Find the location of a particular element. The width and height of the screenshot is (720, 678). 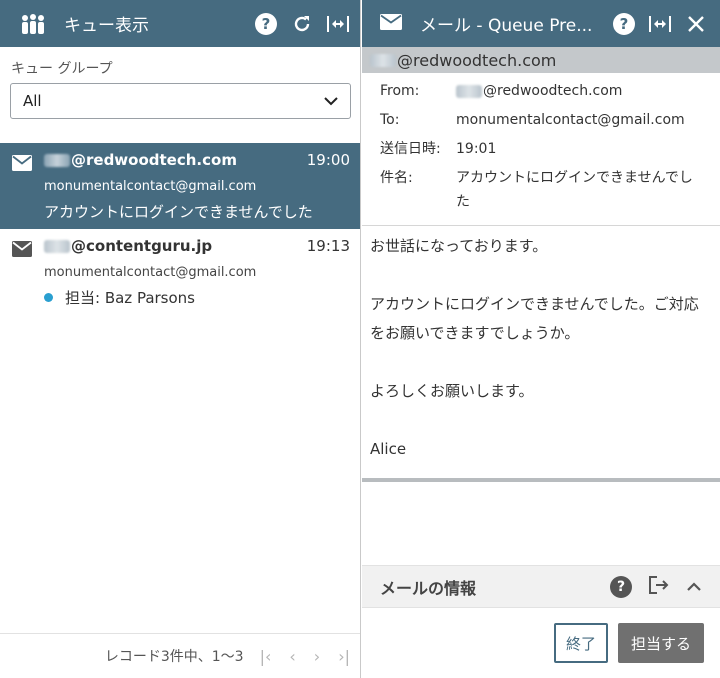

subject-value: アカウントにログインできませんでした is located at coordinates (574, 190).